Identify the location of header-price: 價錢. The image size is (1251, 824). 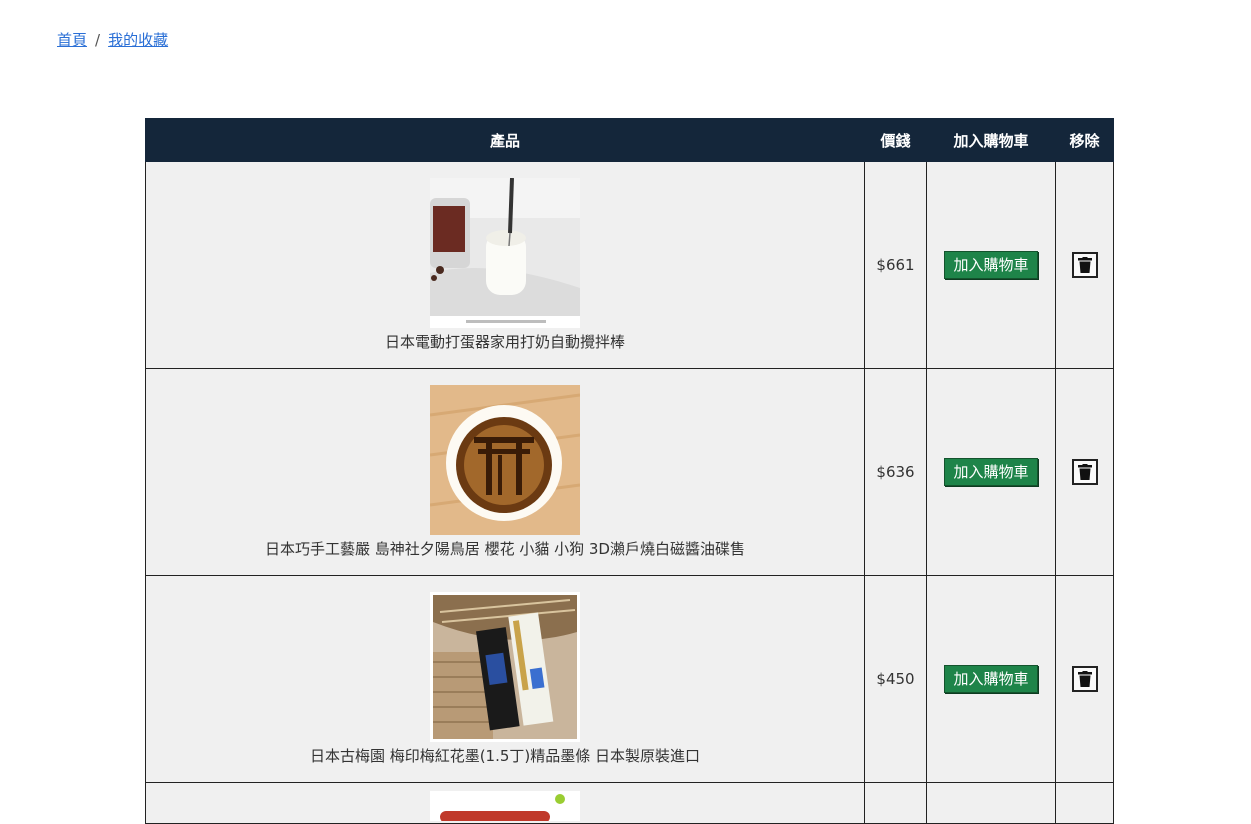
(895, 140).